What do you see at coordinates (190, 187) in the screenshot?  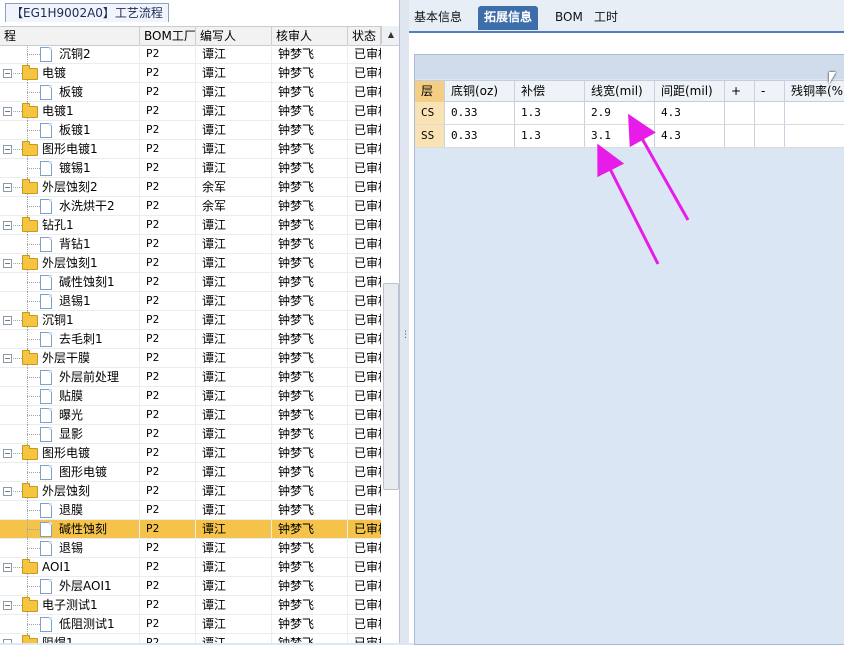 I see `tree-row: −外层蚀刻2P2余军钟梦飞已审核` at bounding box center [190, 187].